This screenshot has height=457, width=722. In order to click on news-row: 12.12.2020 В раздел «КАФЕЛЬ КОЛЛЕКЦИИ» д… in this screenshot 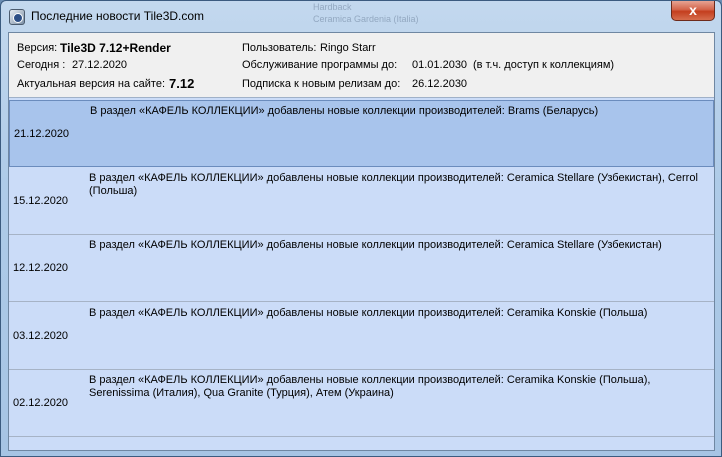, I will do `click(361, 268)`.